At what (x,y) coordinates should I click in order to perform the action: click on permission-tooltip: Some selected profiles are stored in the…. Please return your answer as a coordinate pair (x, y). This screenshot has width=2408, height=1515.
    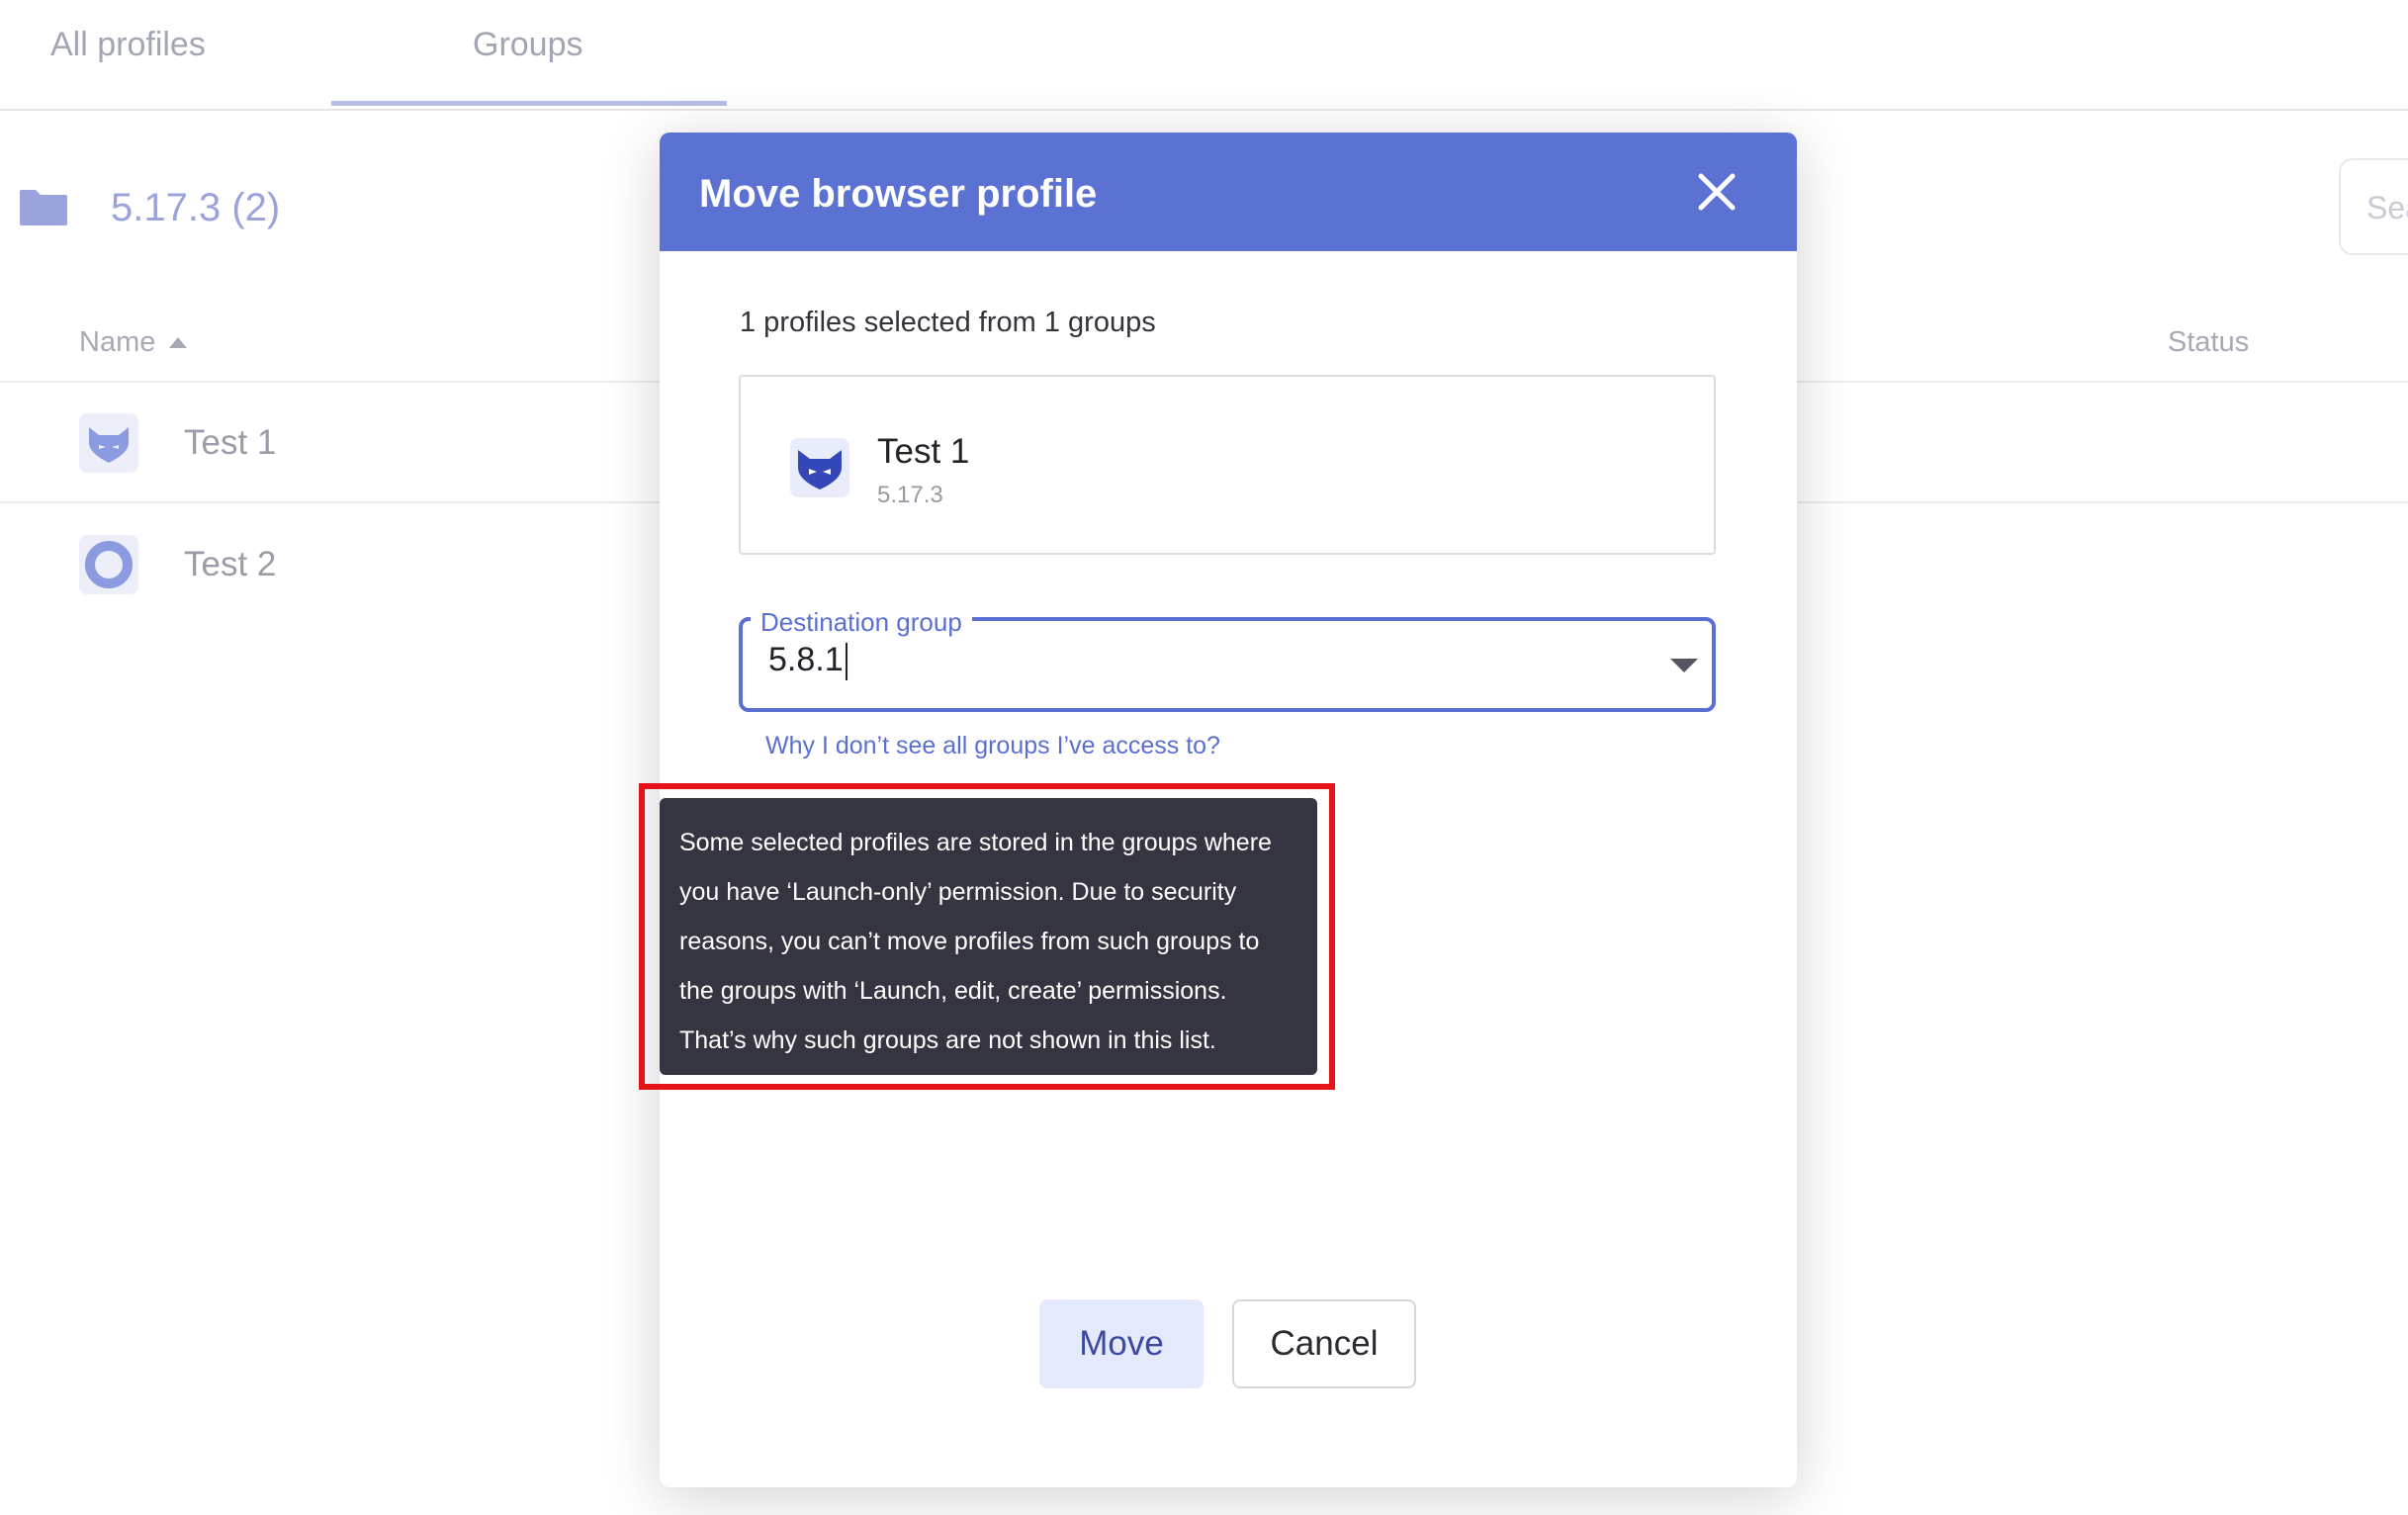
    Looking at the image, I should click on (988, 936).